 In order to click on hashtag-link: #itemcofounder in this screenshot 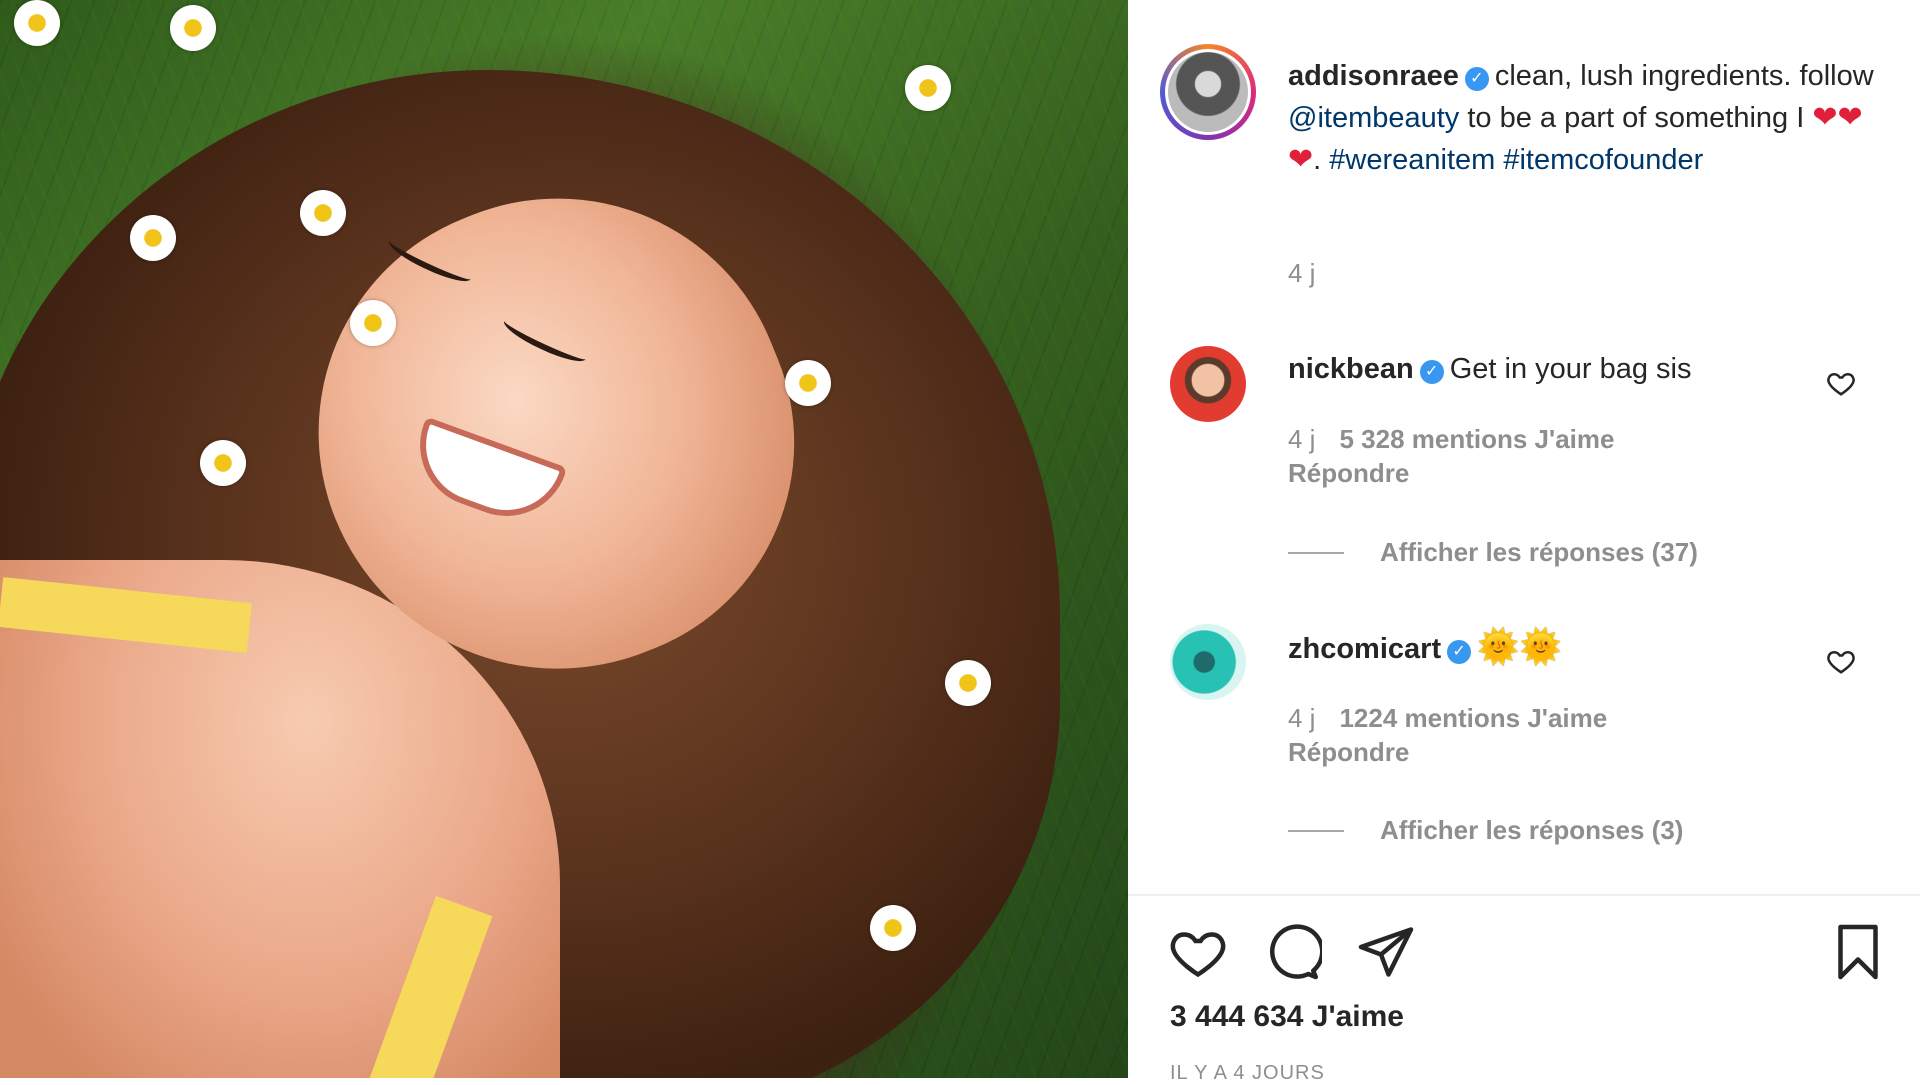, I will do `click(1603, 160)`.